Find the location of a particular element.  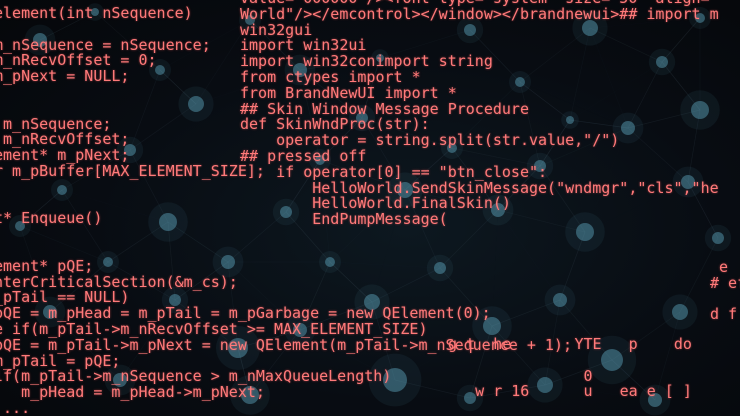

code-line: g t he YTE p do is located at coordinates (561, 344).